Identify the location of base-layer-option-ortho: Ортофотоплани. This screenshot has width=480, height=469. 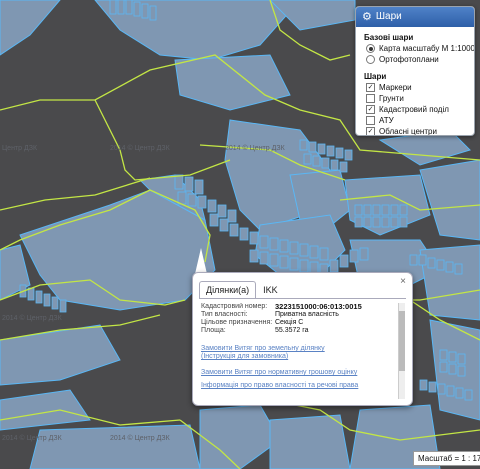
(416, 59).